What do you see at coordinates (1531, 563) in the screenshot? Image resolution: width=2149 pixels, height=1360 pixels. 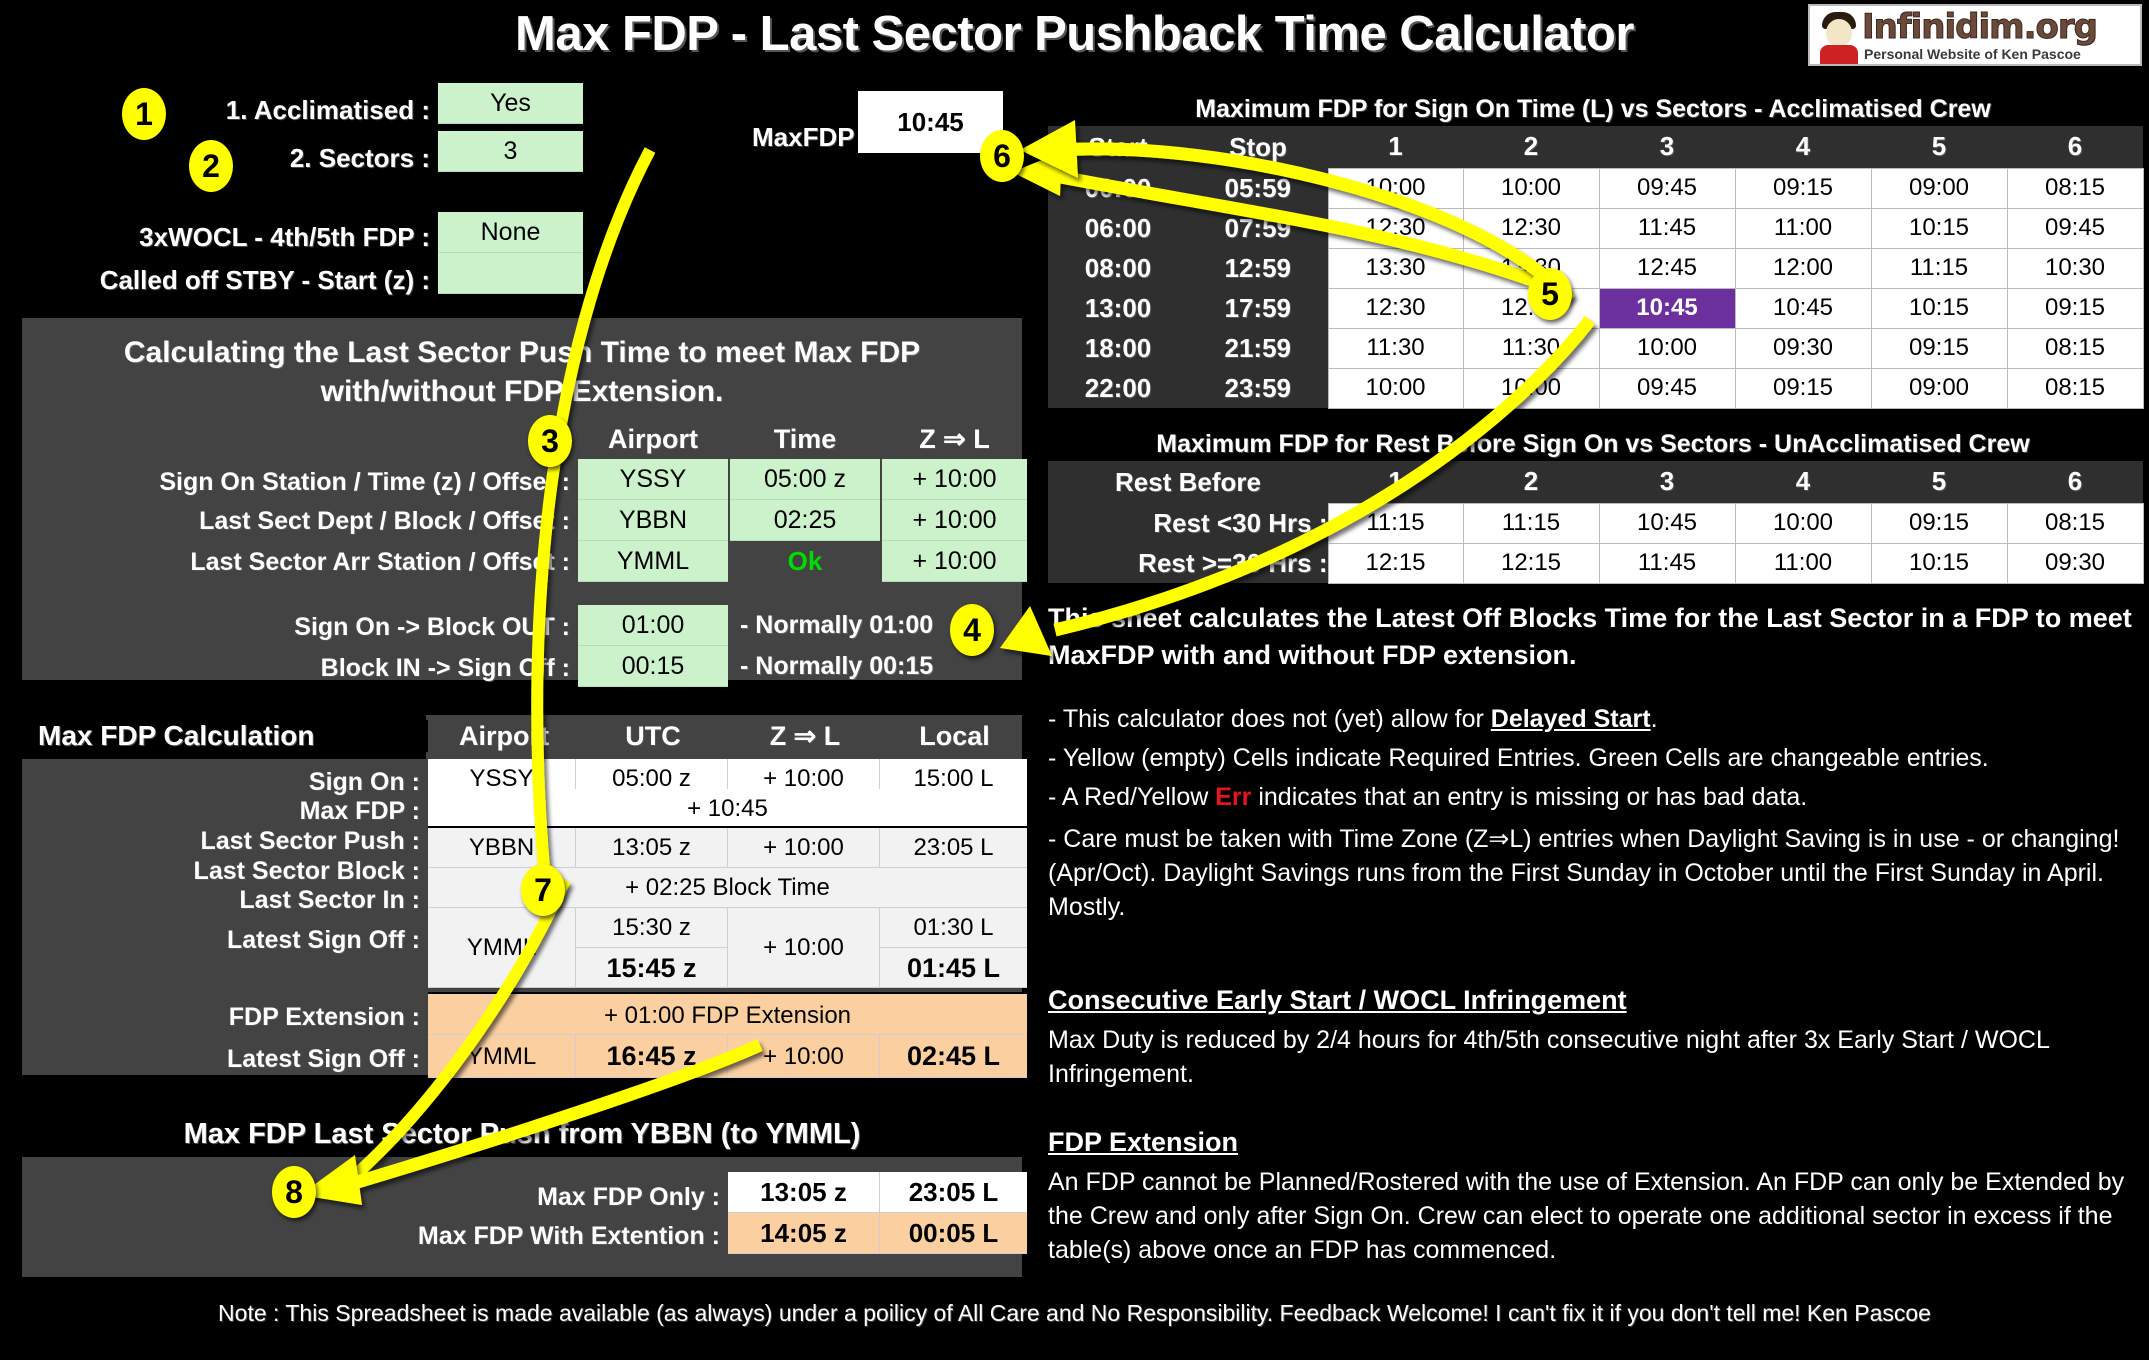 I see `rest-cell: 12:15` at bounding box center [1531, 563].